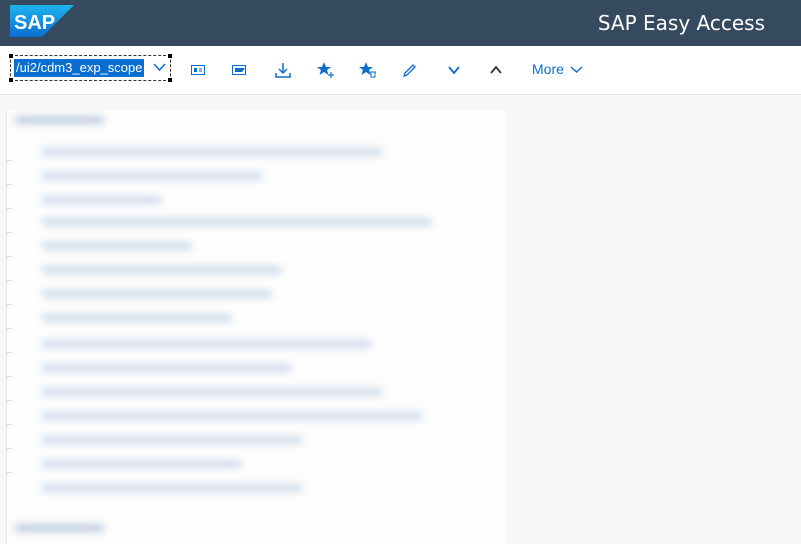 Image resolution: width=801 pixels, height=544 pixels. I want to click on user-menu-button, so click(198, 70).